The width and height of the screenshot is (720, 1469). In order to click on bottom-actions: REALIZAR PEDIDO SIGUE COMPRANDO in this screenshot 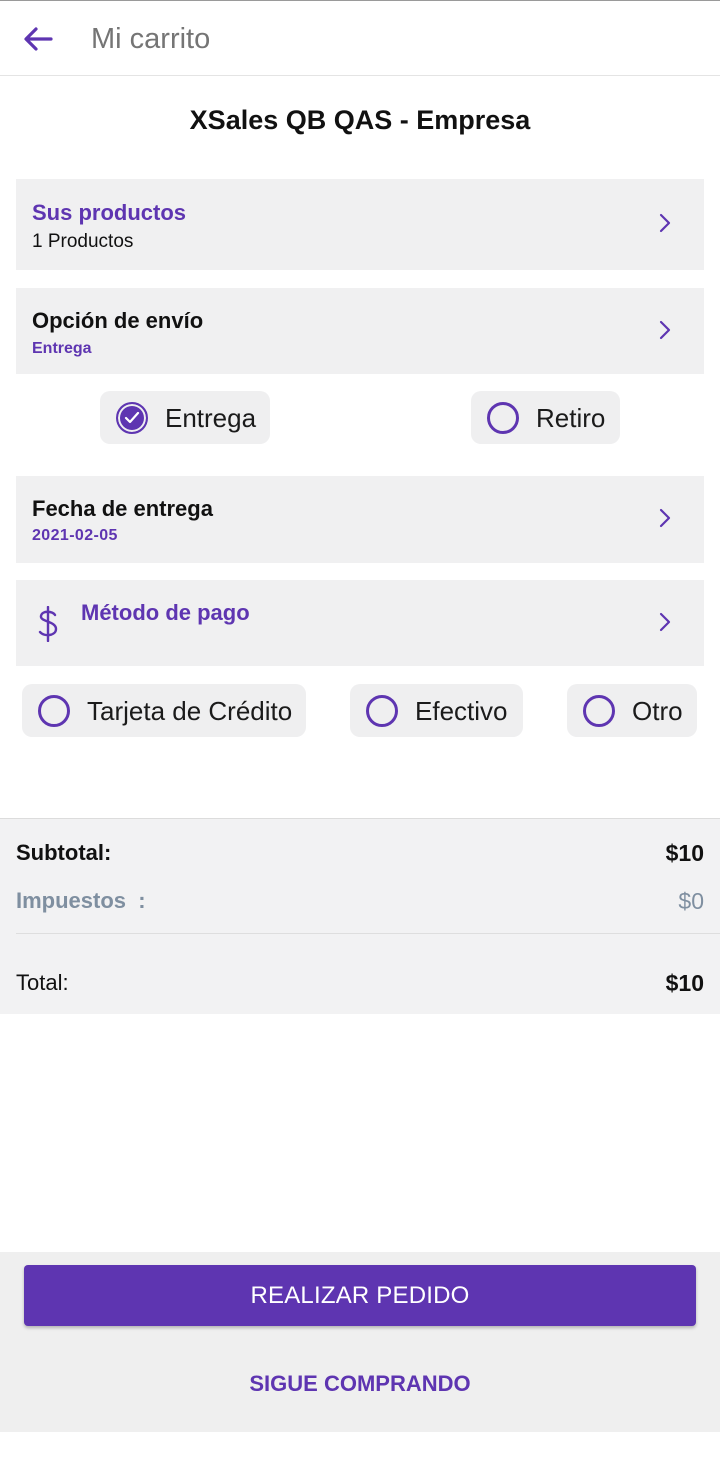, I will do `click(360, 1342)`.